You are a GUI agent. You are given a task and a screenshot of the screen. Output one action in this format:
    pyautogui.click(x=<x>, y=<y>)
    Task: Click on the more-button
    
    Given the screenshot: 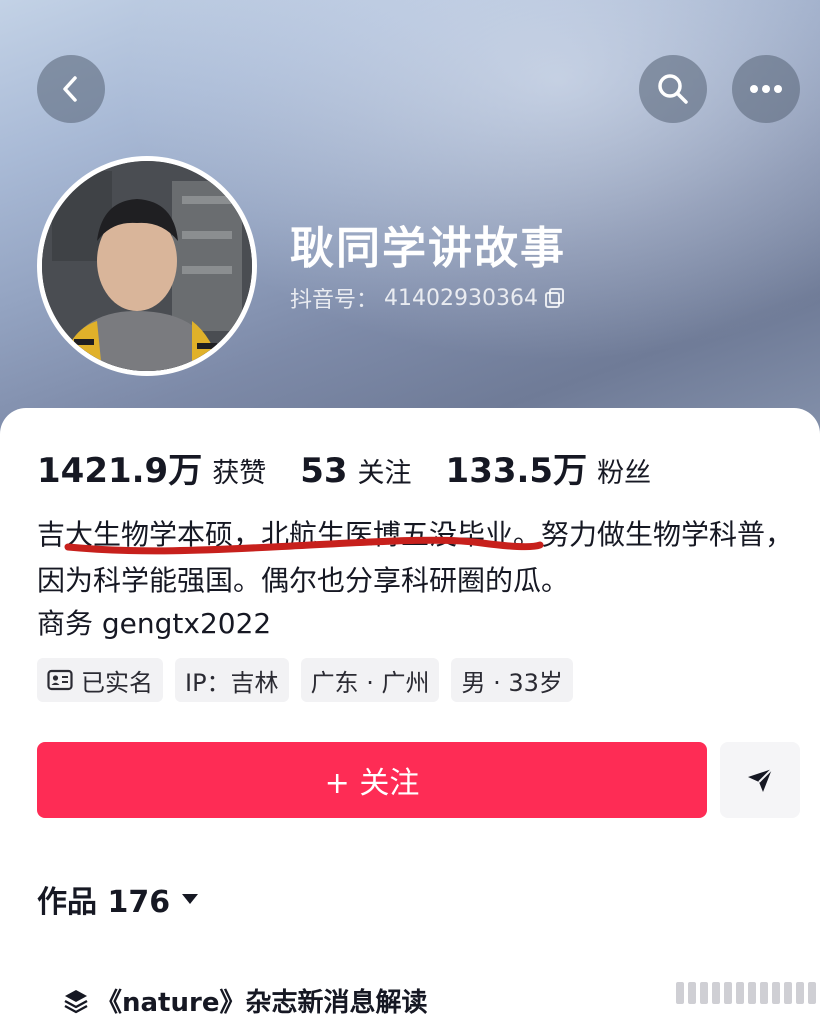 What is the action you would take?
    pyautogui.click(x=766, y=89)
    